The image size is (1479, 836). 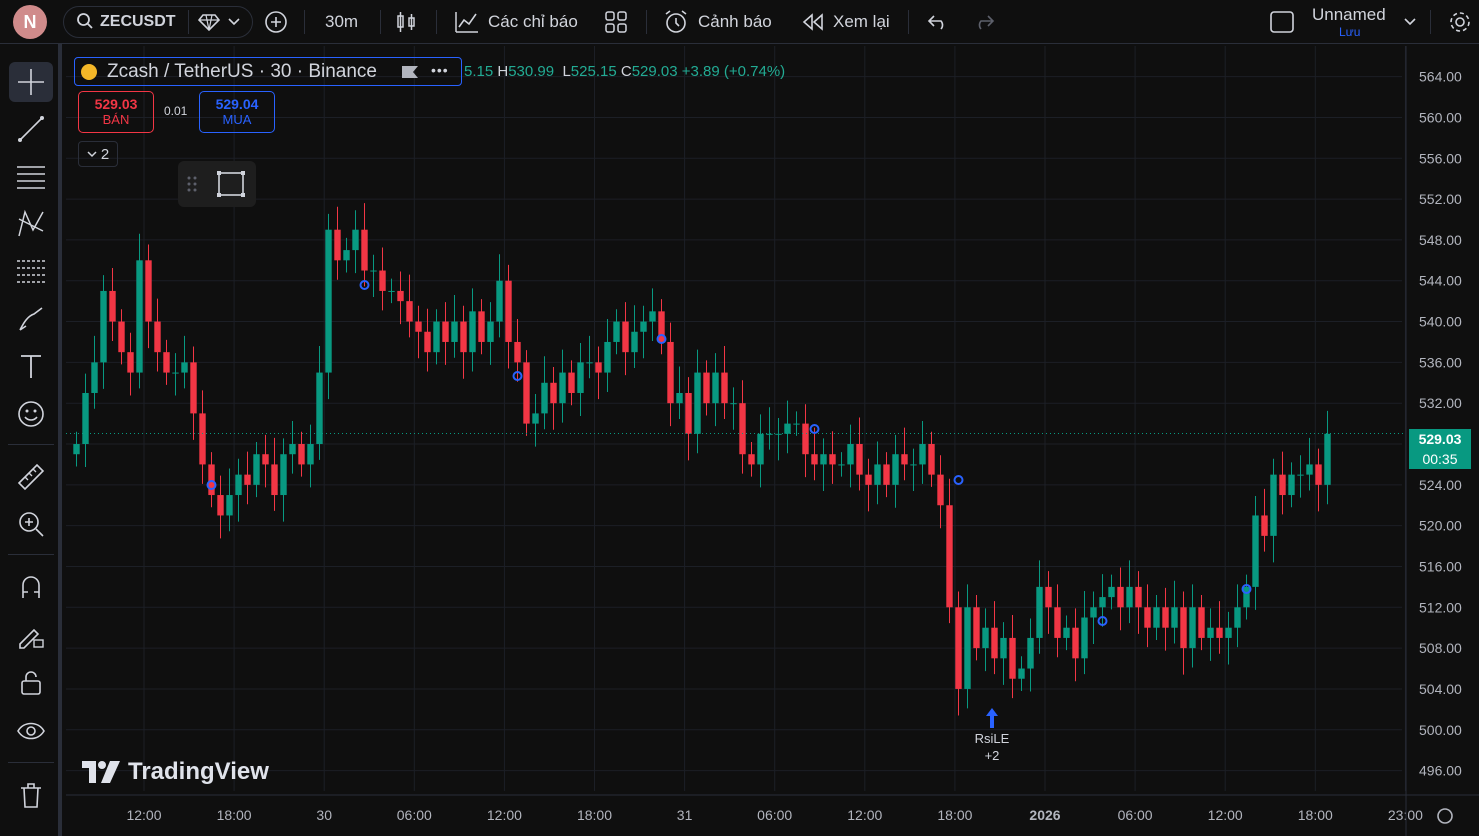 What do you see at coordinates (1349, 15) in the screenshot?
I see `layout-name: Unnamed` at bounding box center [1349, 15].